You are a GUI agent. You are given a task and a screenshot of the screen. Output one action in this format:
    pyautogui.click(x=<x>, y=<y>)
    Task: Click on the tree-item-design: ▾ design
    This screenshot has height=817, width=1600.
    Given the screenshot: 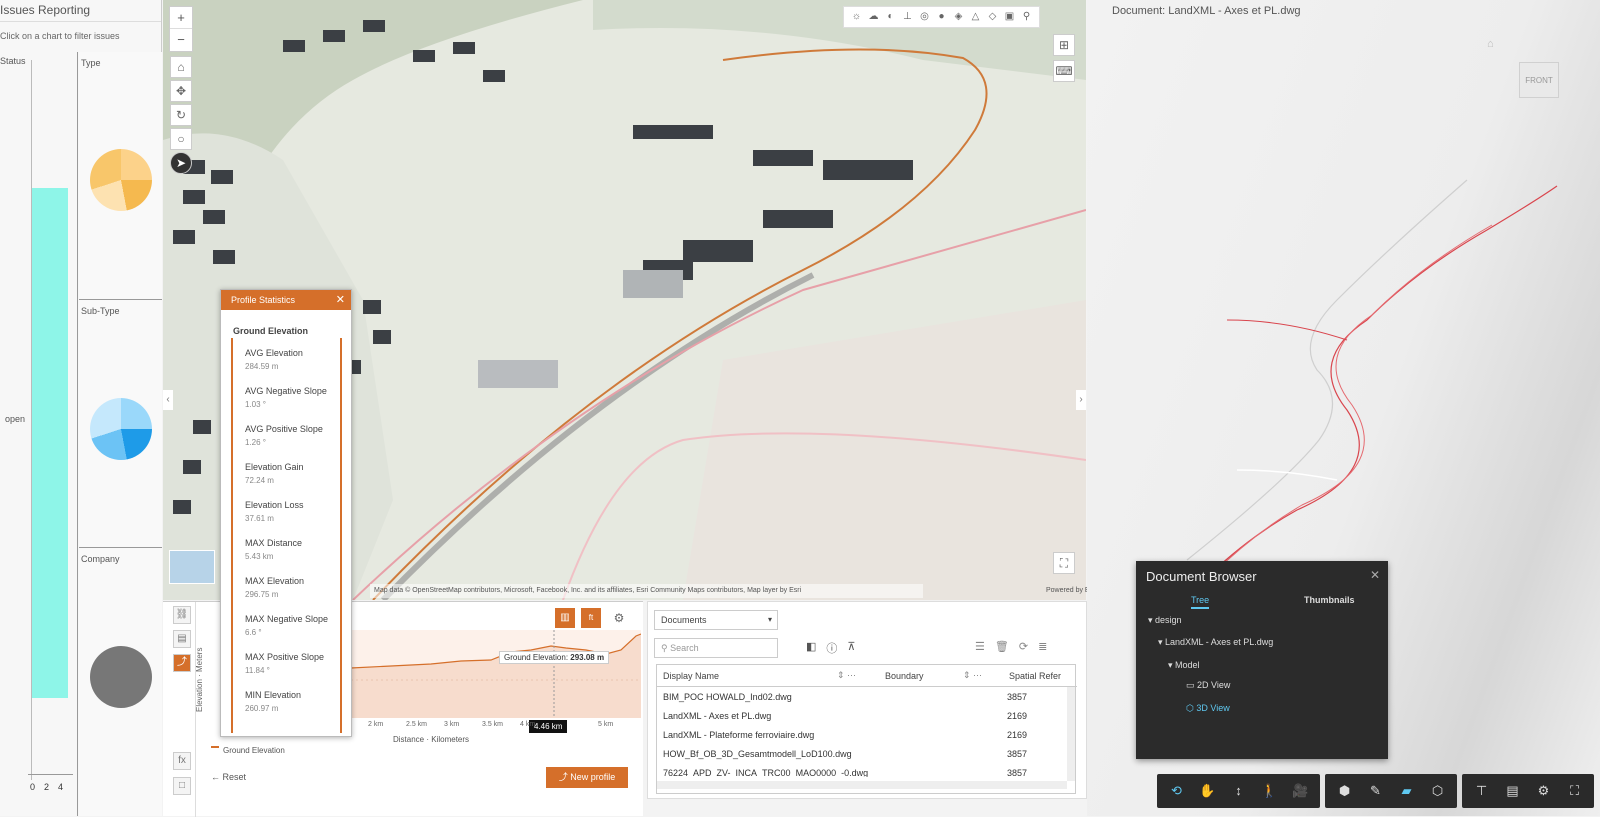 What is the action you would take?
    pyautogui.click(x=1165, y=620)
    